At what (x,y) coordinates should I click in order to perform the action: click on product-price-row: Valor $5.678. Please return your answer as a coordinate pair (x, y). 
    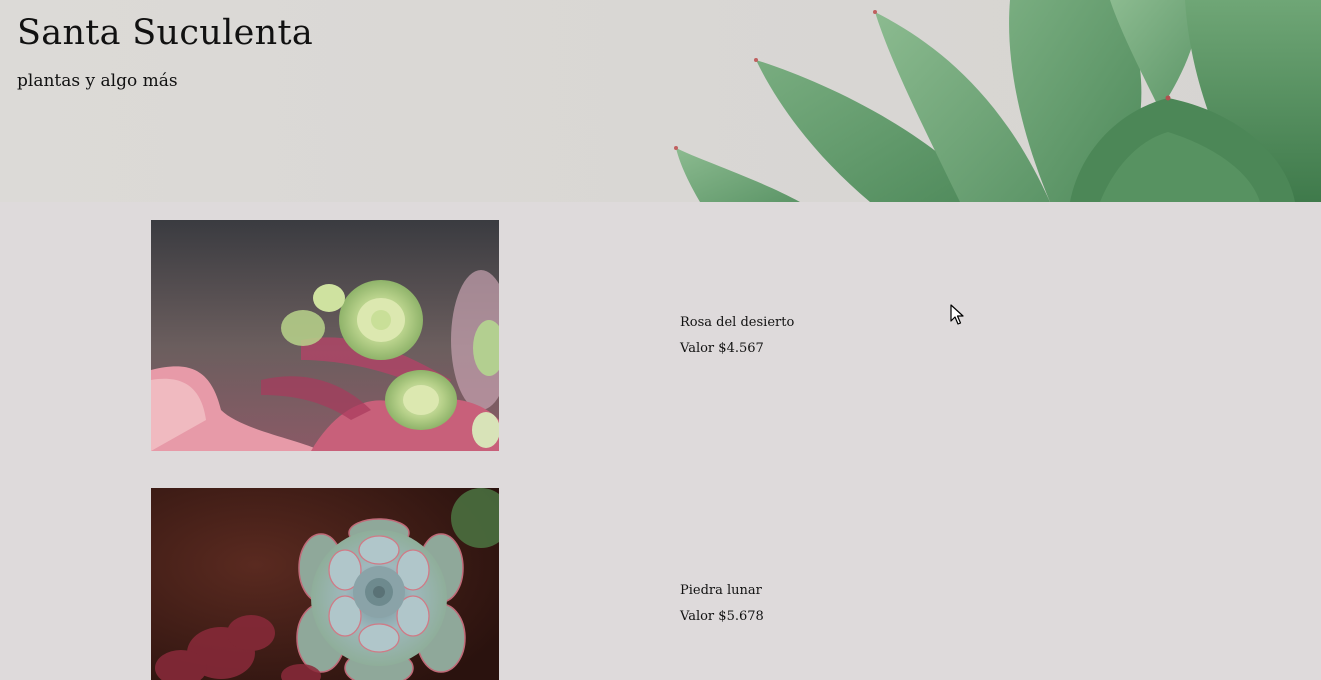
    Looking at the image, I should click on (722, 617).